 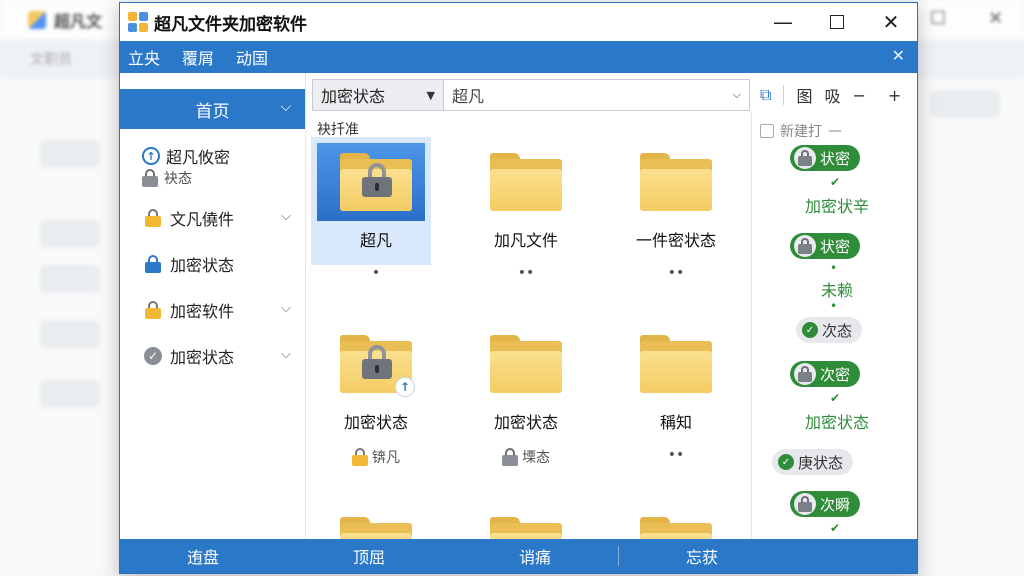 What do you see at coordinates (536, 458) in the screenshot?
I see `file-meta-text: 塛态` at bounding box center [536, 458].